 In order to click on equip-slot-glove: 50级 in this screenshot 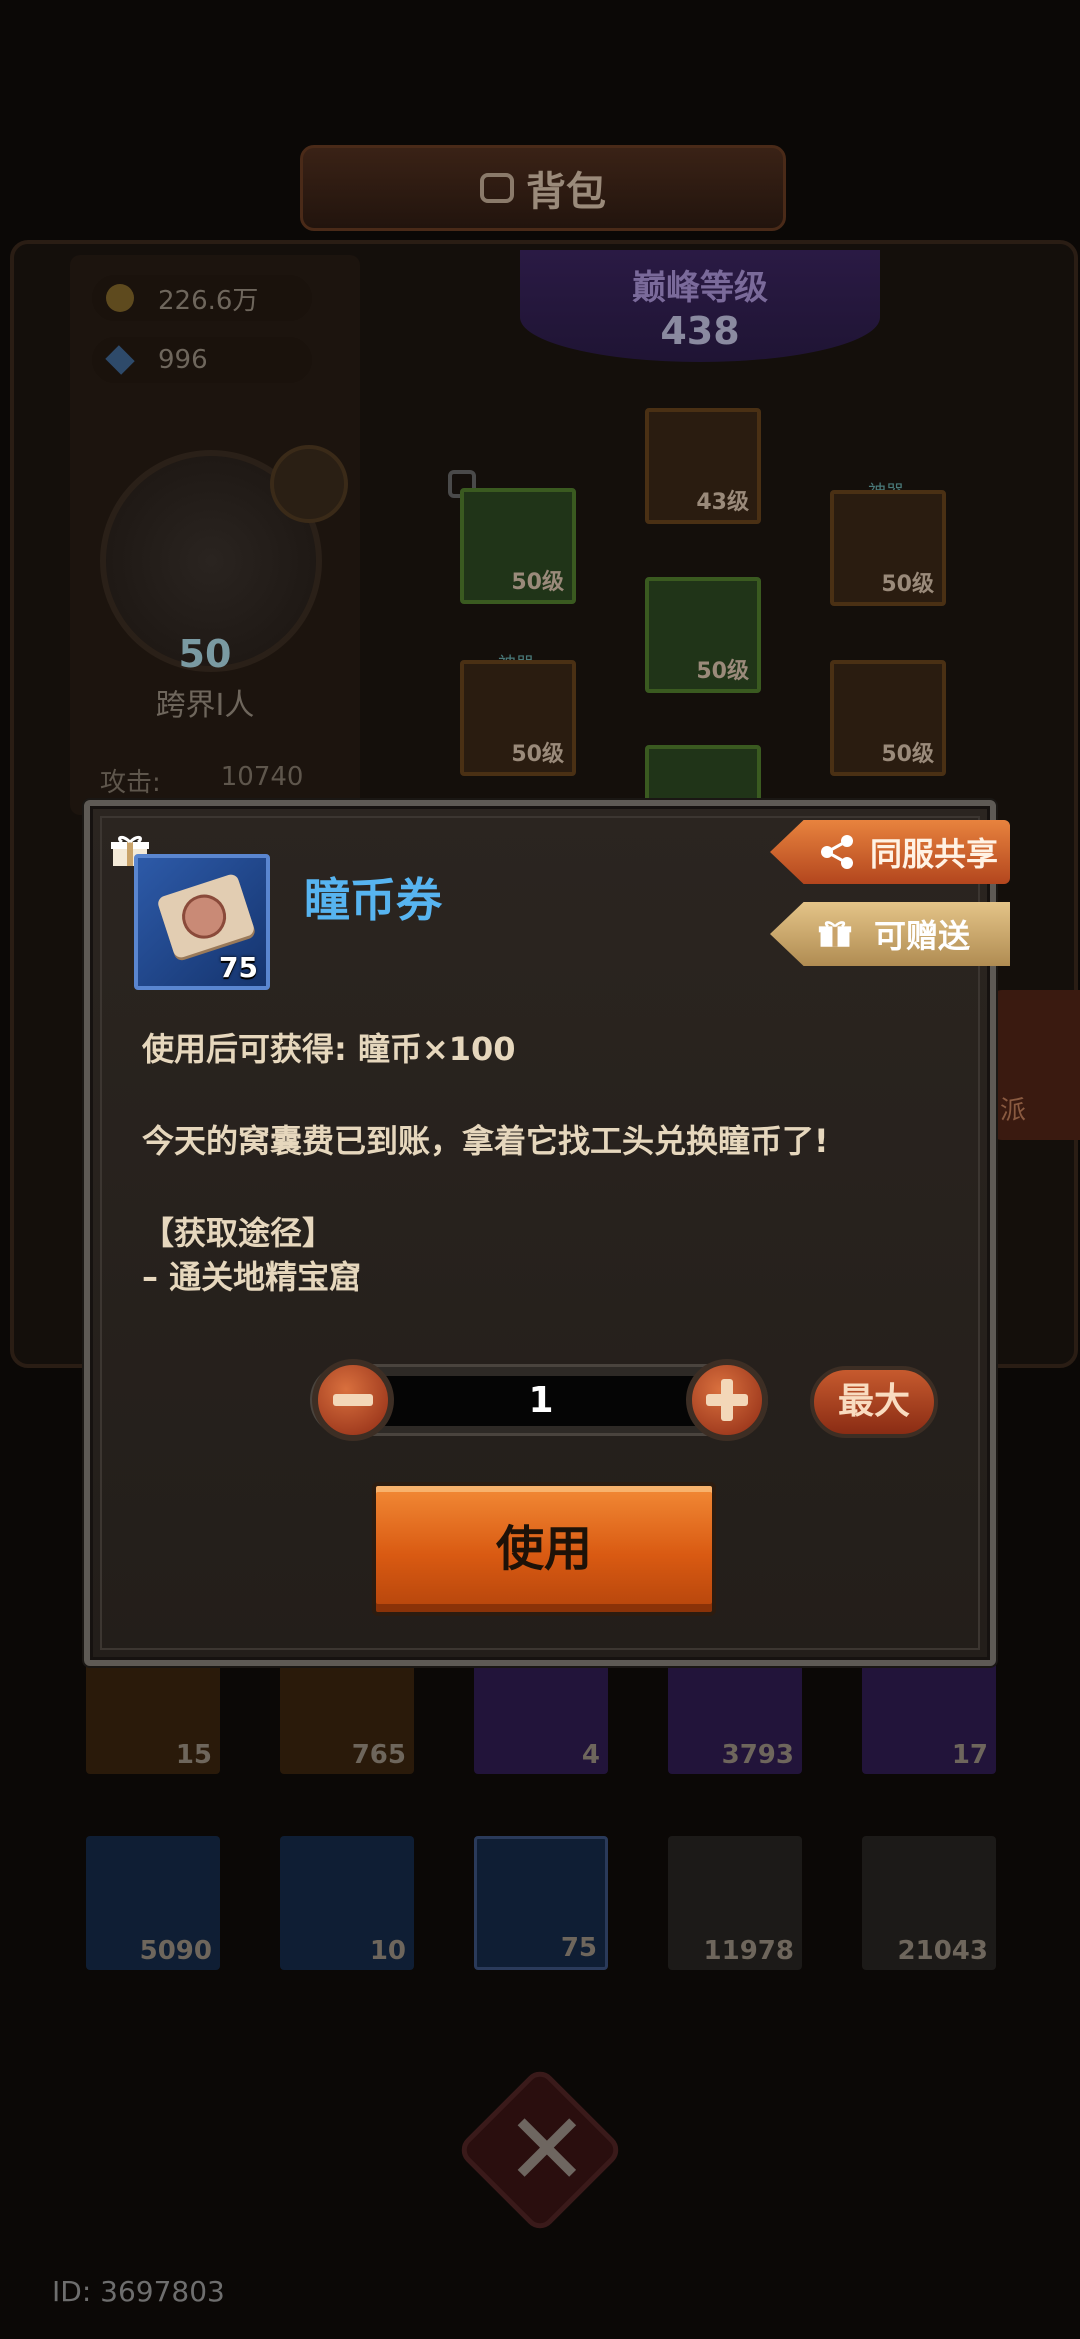, I will do `click(518, 718)`.